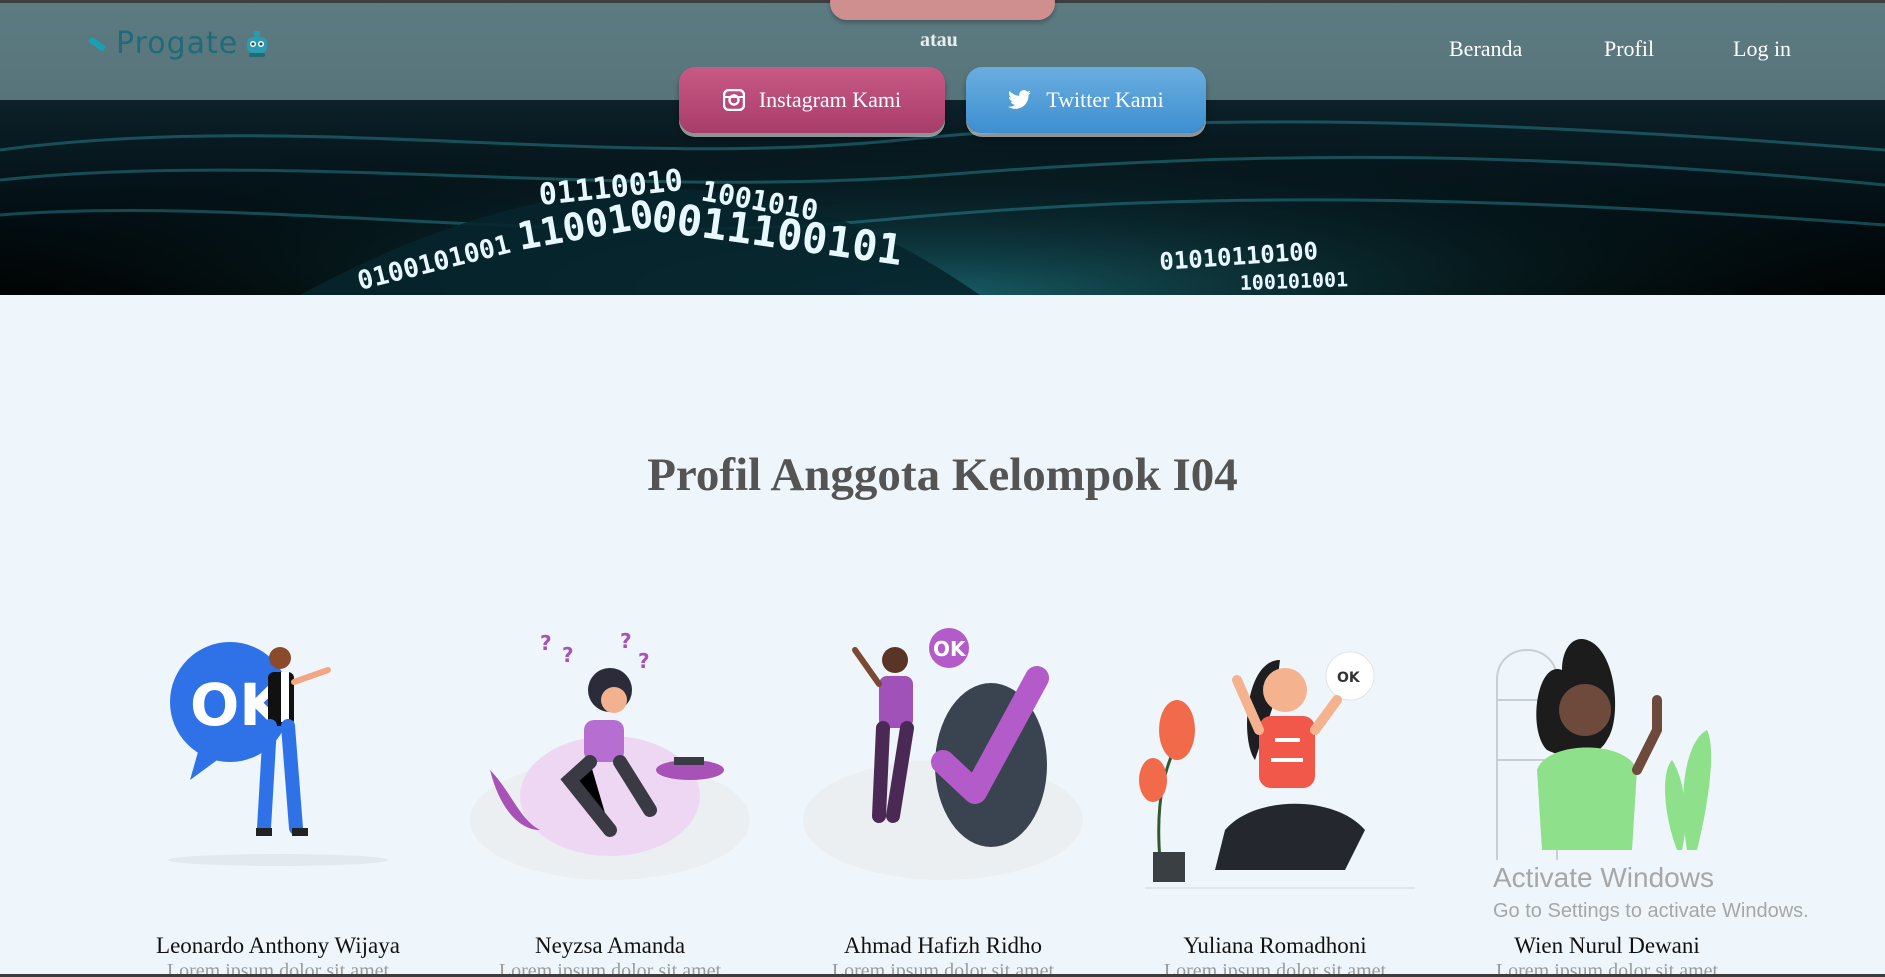 This screenshot has height=977, width=1885. I want to click on instagram-button: Instagram Kami, so click(812, 100).